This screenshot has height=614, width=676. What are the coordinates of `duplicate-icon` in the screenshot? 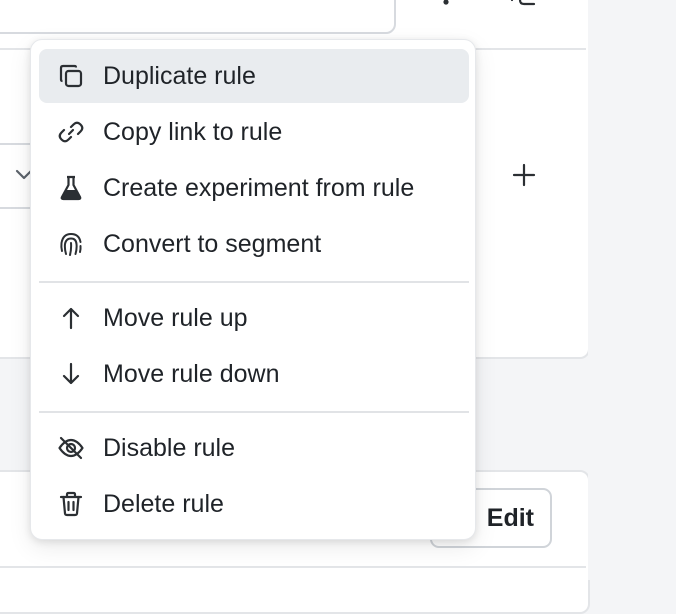 It's located at (71, 76).